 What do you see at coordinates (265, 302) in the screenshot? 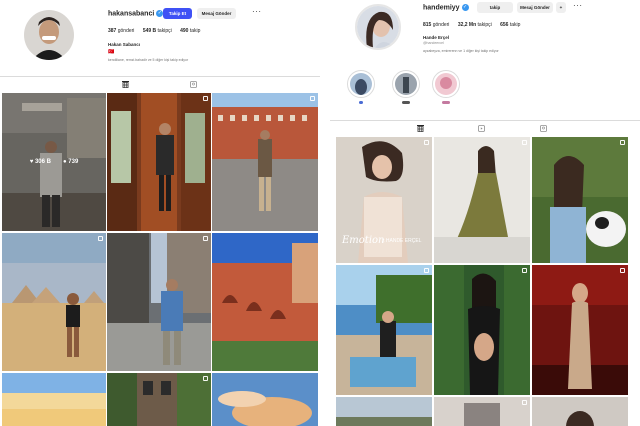
I see `post-tile-courtyard` at bounding box center [265, 302].